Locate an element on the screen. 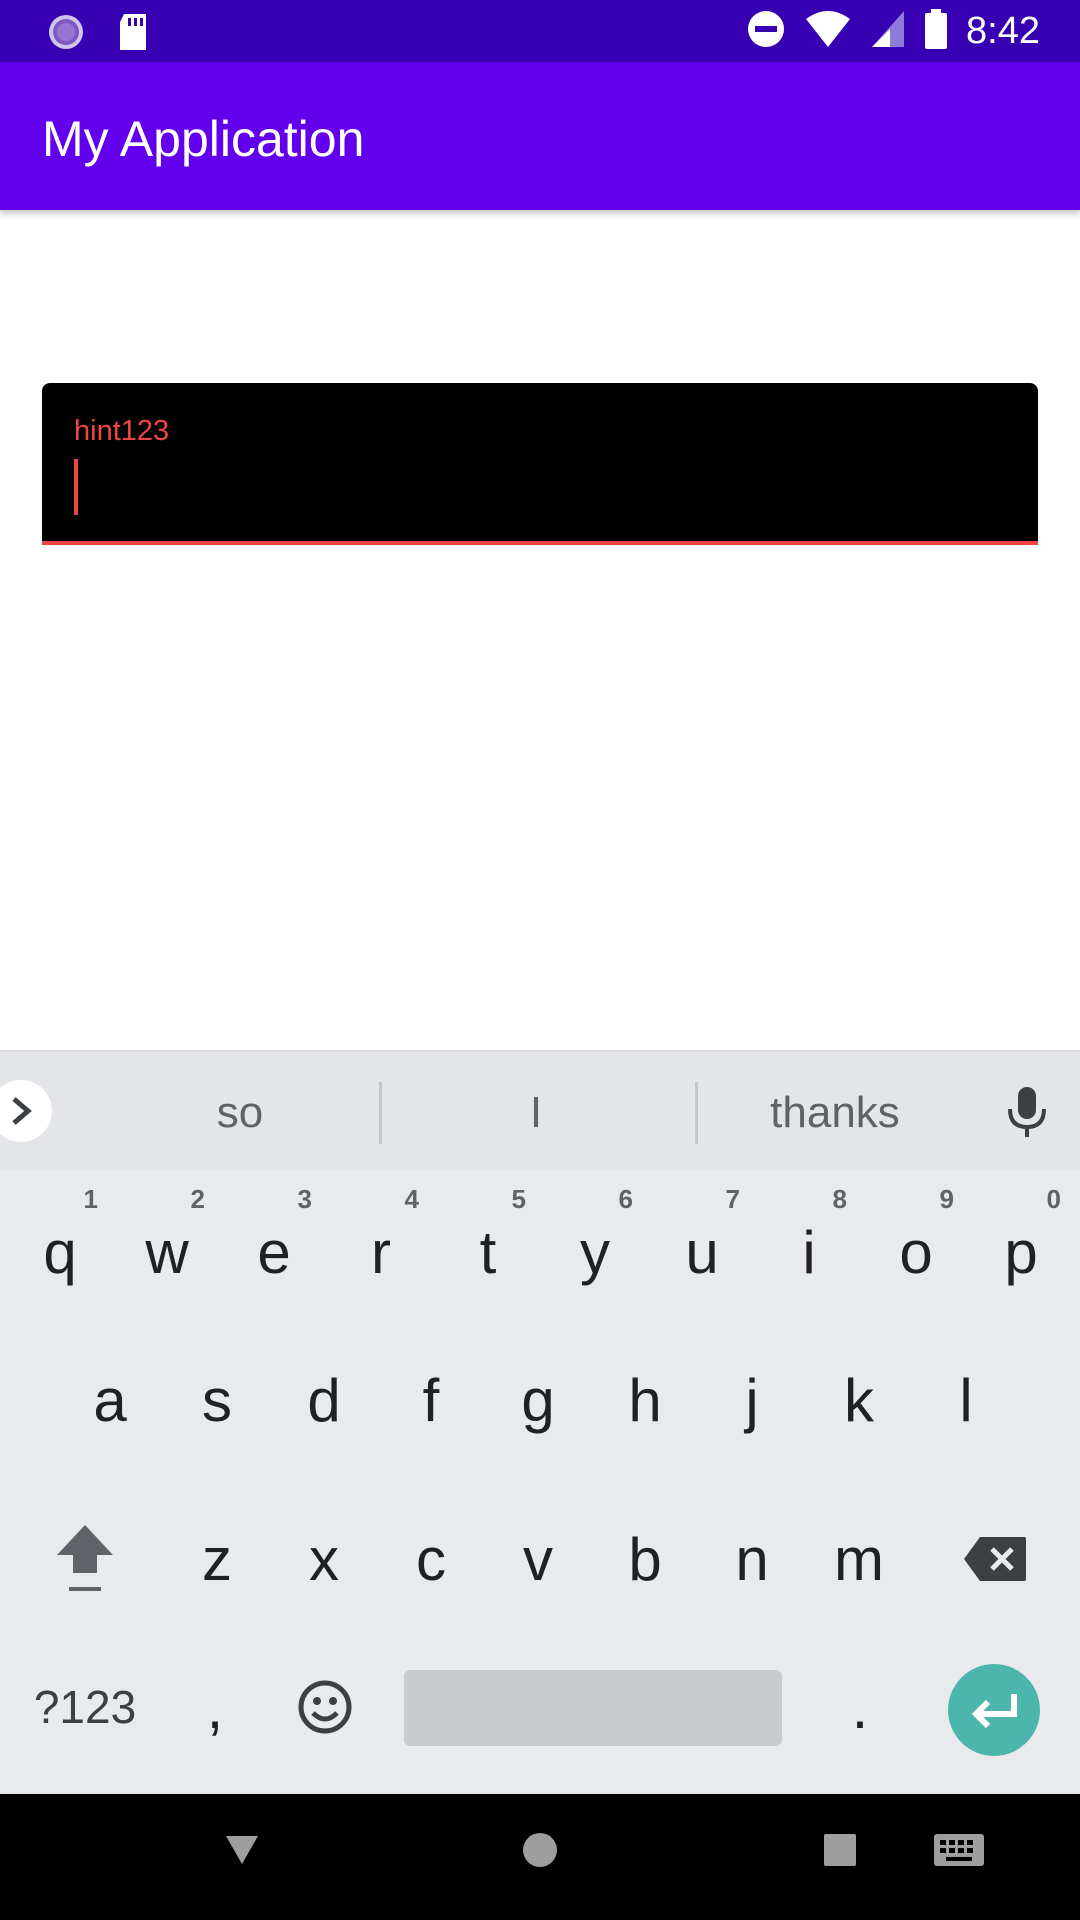 Image resolution: width=1080 pixels, height=1920 pixels. key-o: 9o is located at coordinates (916, 1242).